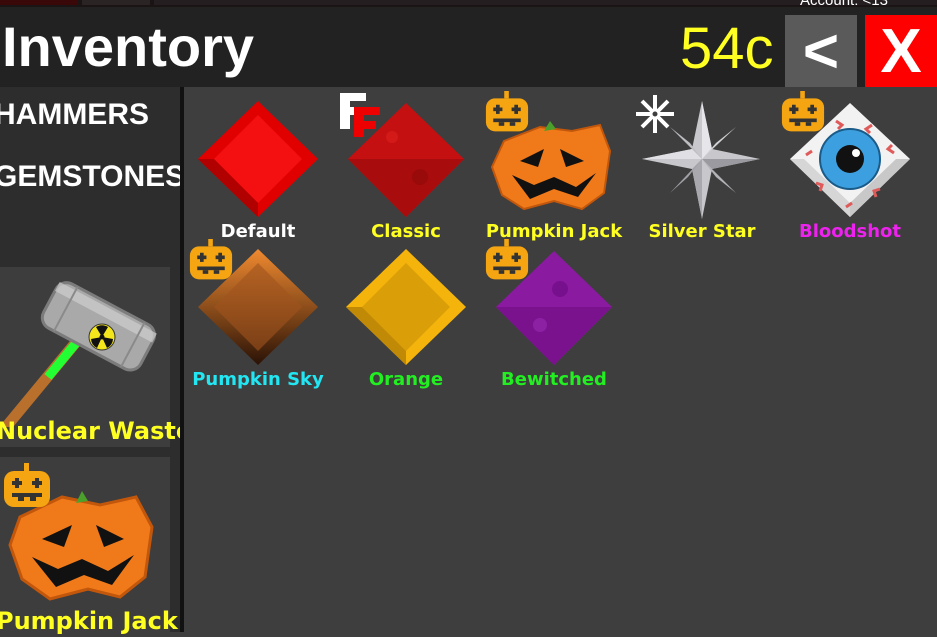  I want to click on close-button: X, so click(901, 51).